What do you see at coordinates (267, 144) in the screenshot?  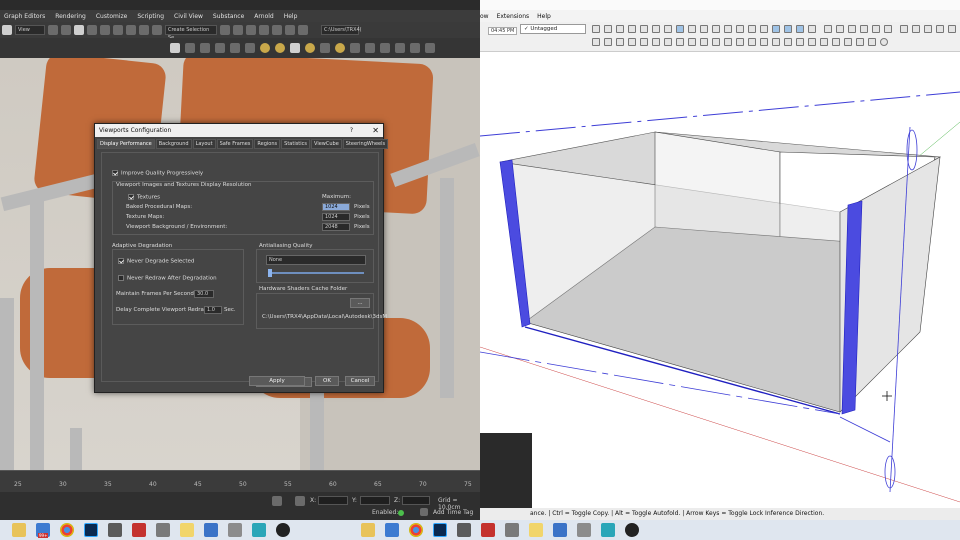 I see `tab-regions: Regions` at bounding box center [267, 144].